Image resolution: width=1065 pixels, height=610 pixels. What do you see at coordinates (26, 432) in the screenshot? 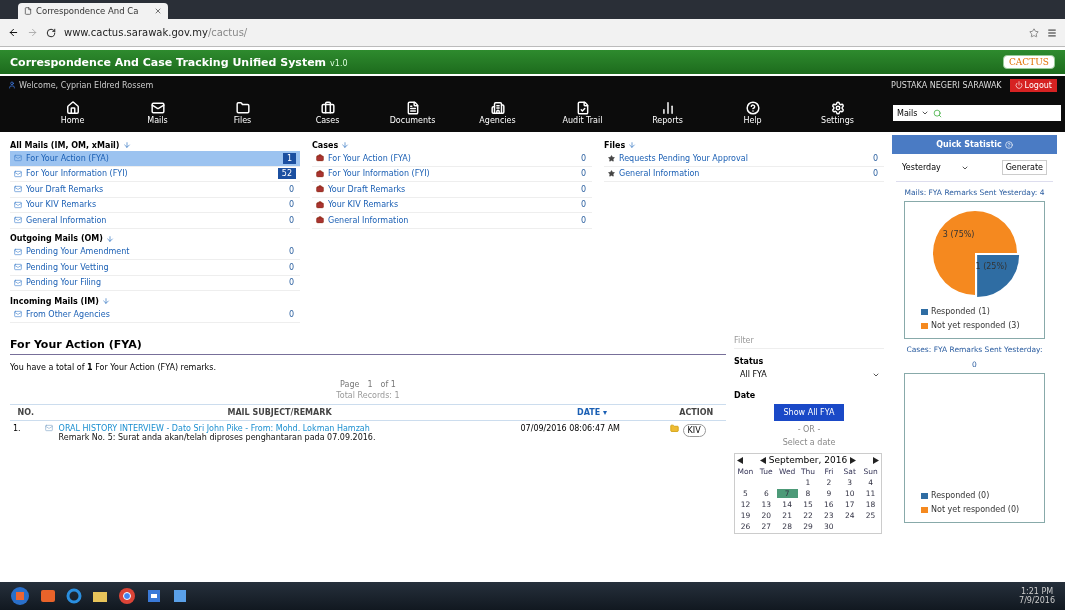
I see `table-cell: 1.` at bounding box center [26, 432].